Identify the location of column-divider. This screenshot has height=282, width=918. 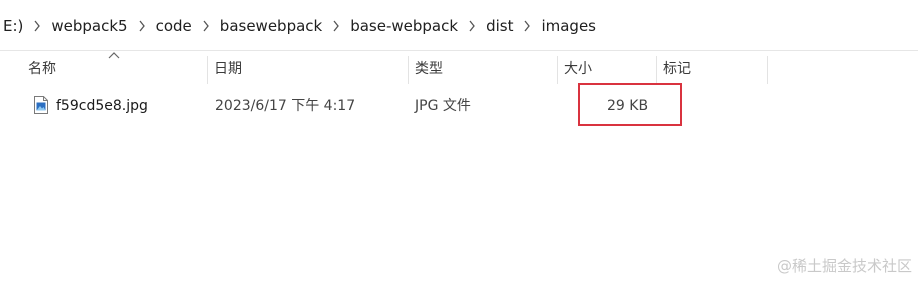
(767, 70).